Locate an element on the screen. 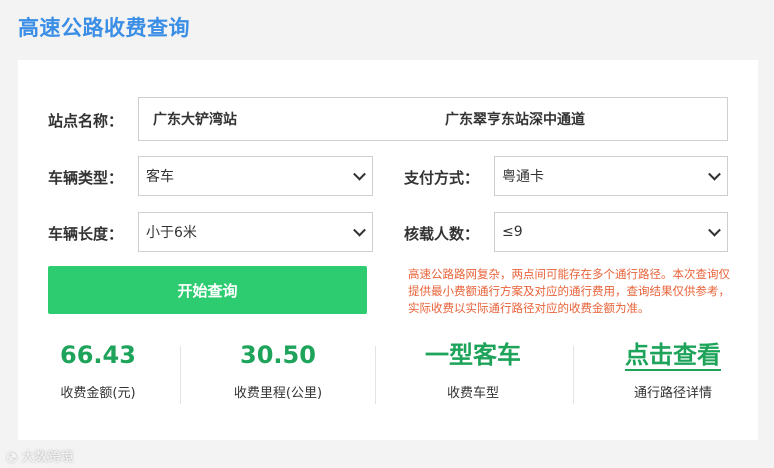 The height and width of the screenshot is (468, 774). station-to-value: 广东翠亨东站深中通道 is located at coordinates (515, 119).